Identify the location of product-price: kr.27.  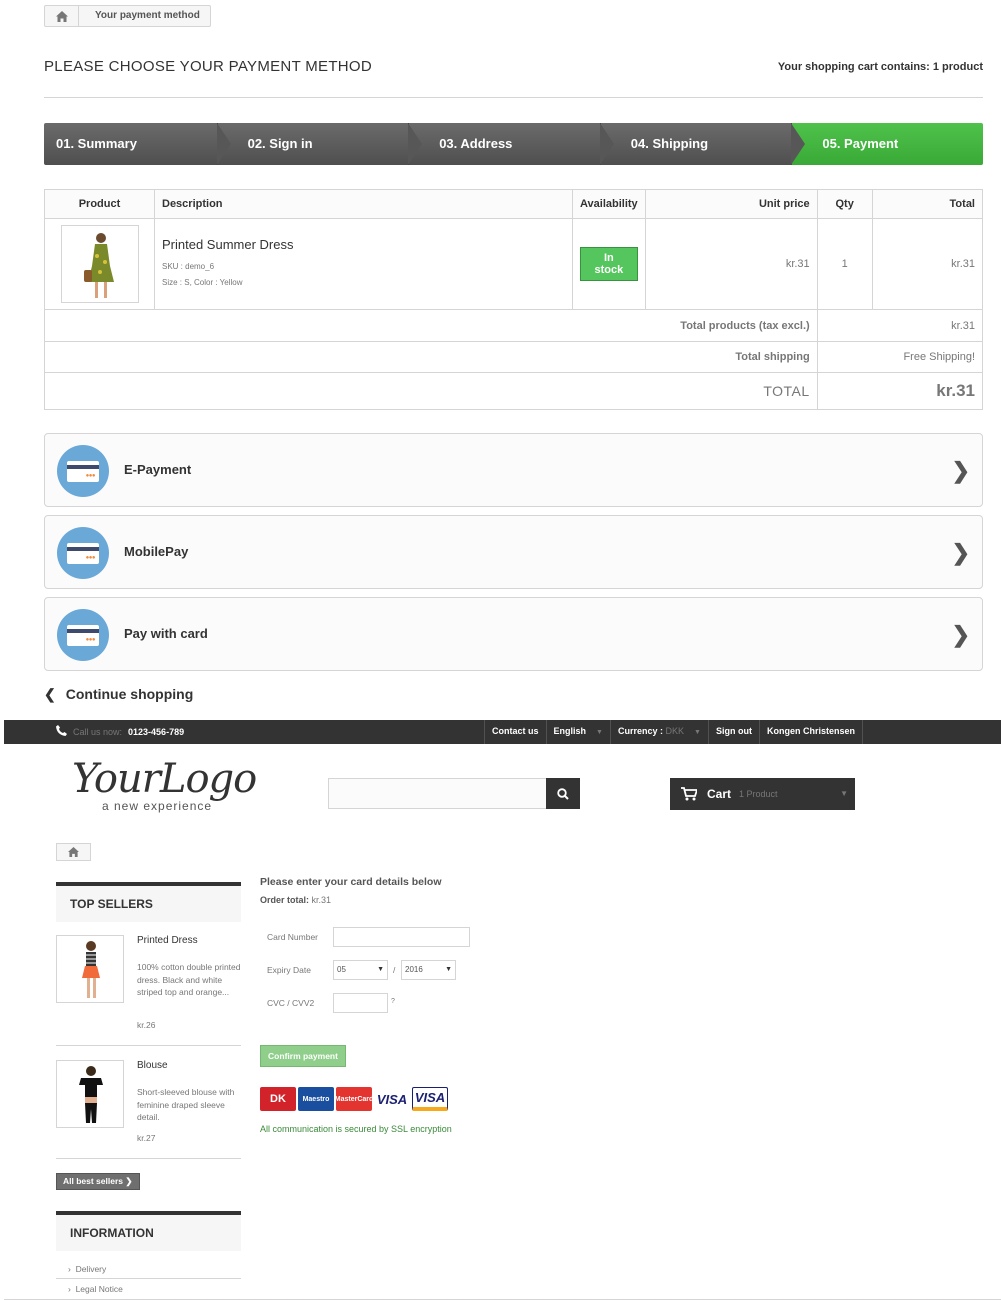
(146, 1138).